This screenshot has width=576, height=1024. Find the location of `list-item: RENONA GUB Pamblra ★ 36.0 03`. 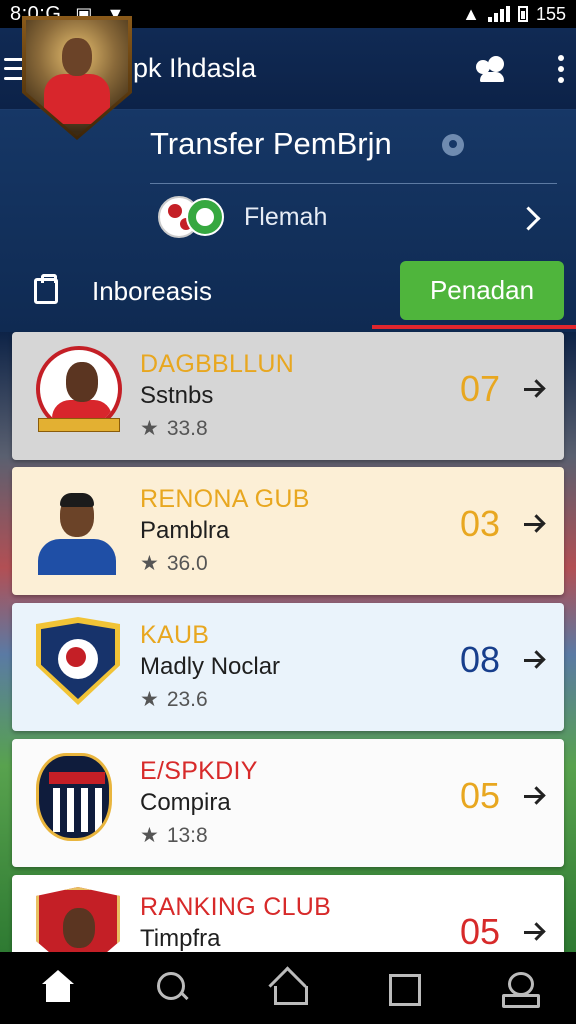

list-item: RENONA GUB Pamblra ★ 36.0 03 is located at coordinates (288, 531).